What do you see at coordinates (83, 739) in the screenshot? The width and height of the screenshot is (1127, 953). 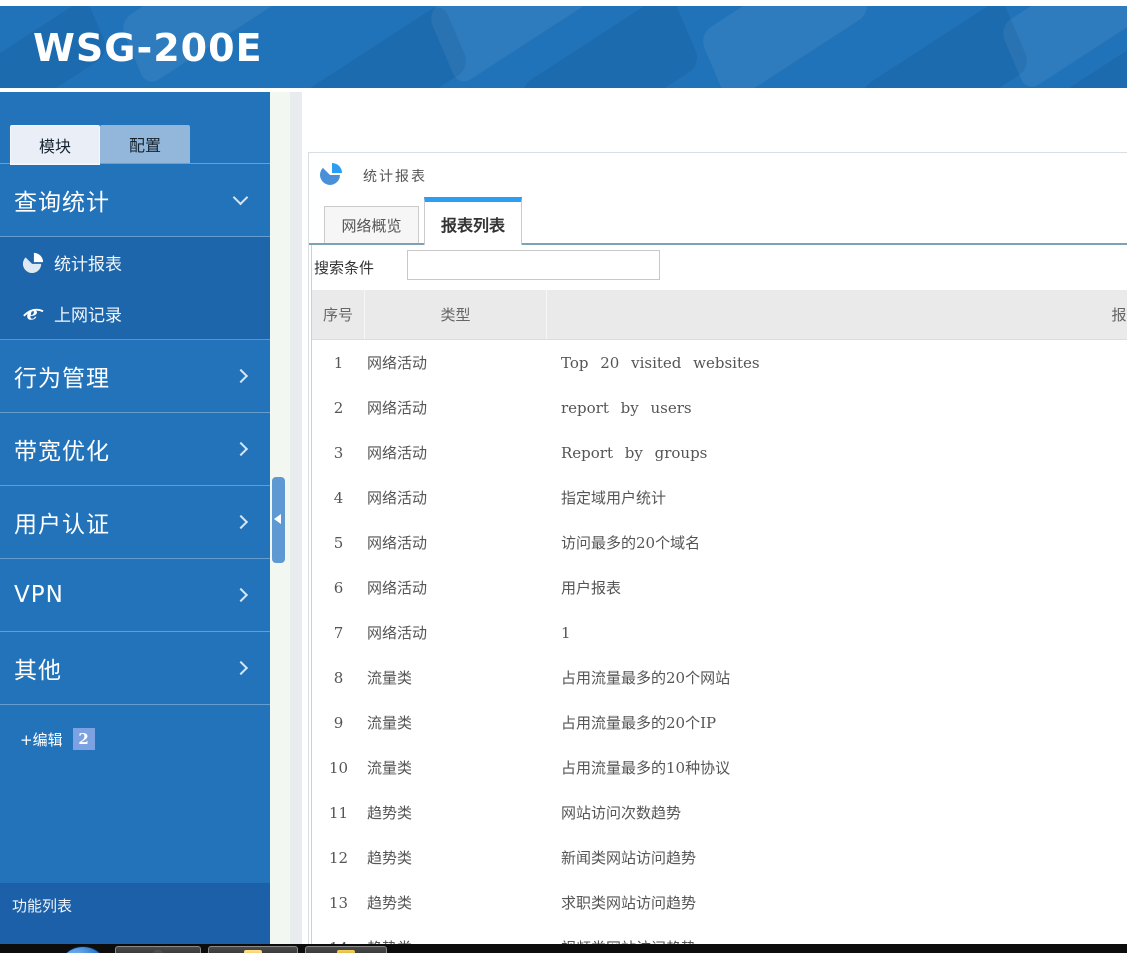 I see `edit-count-badge: 2` at bounding box center [83, 739].